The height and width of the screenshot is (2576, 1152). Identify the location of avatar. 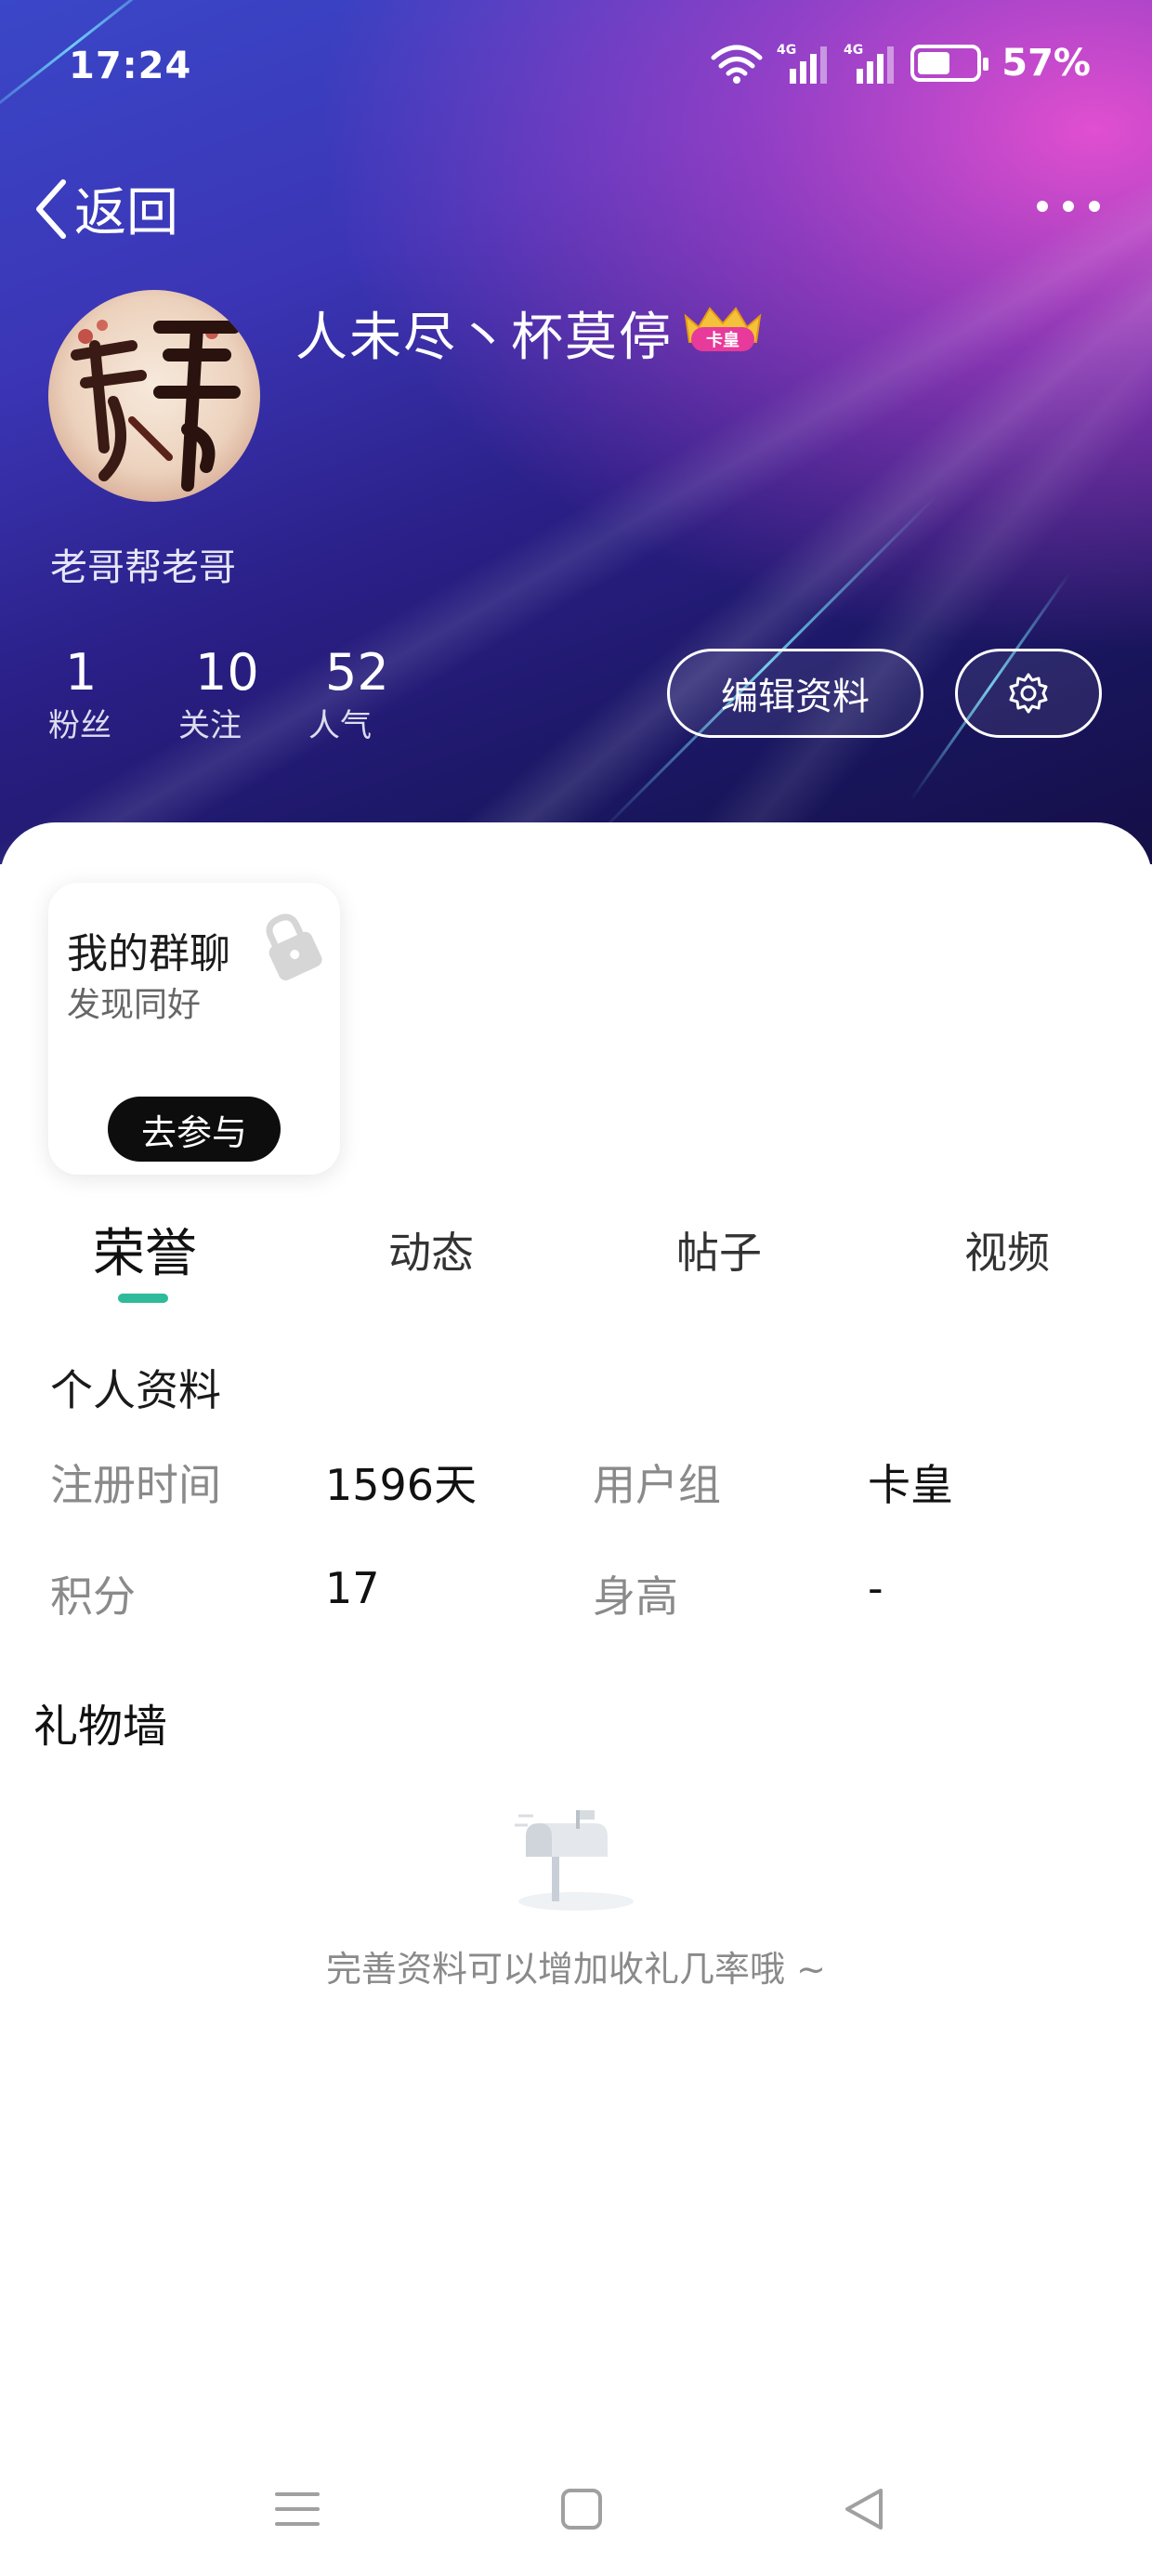
(154, 396).